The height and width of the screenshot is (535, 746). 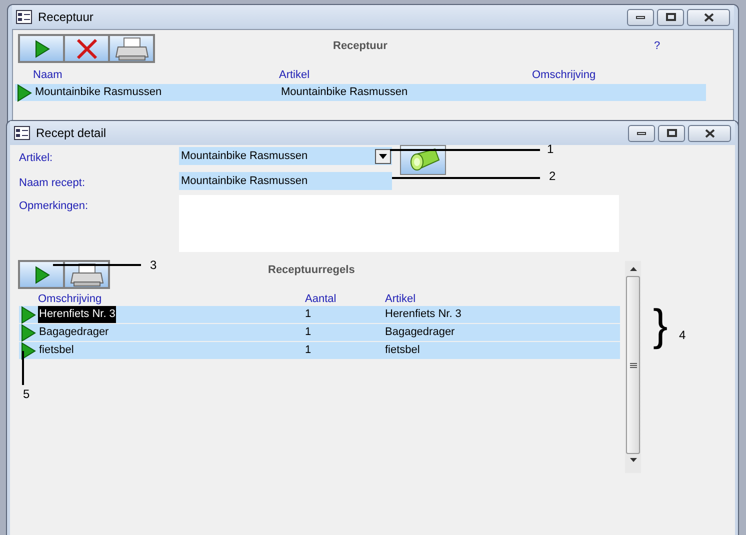 What do you see at coordinates (319, 332) in the screenshot?
I see `table-row: Bagagedrager 1 Bagagedrager` at bounding box center [319, 332].